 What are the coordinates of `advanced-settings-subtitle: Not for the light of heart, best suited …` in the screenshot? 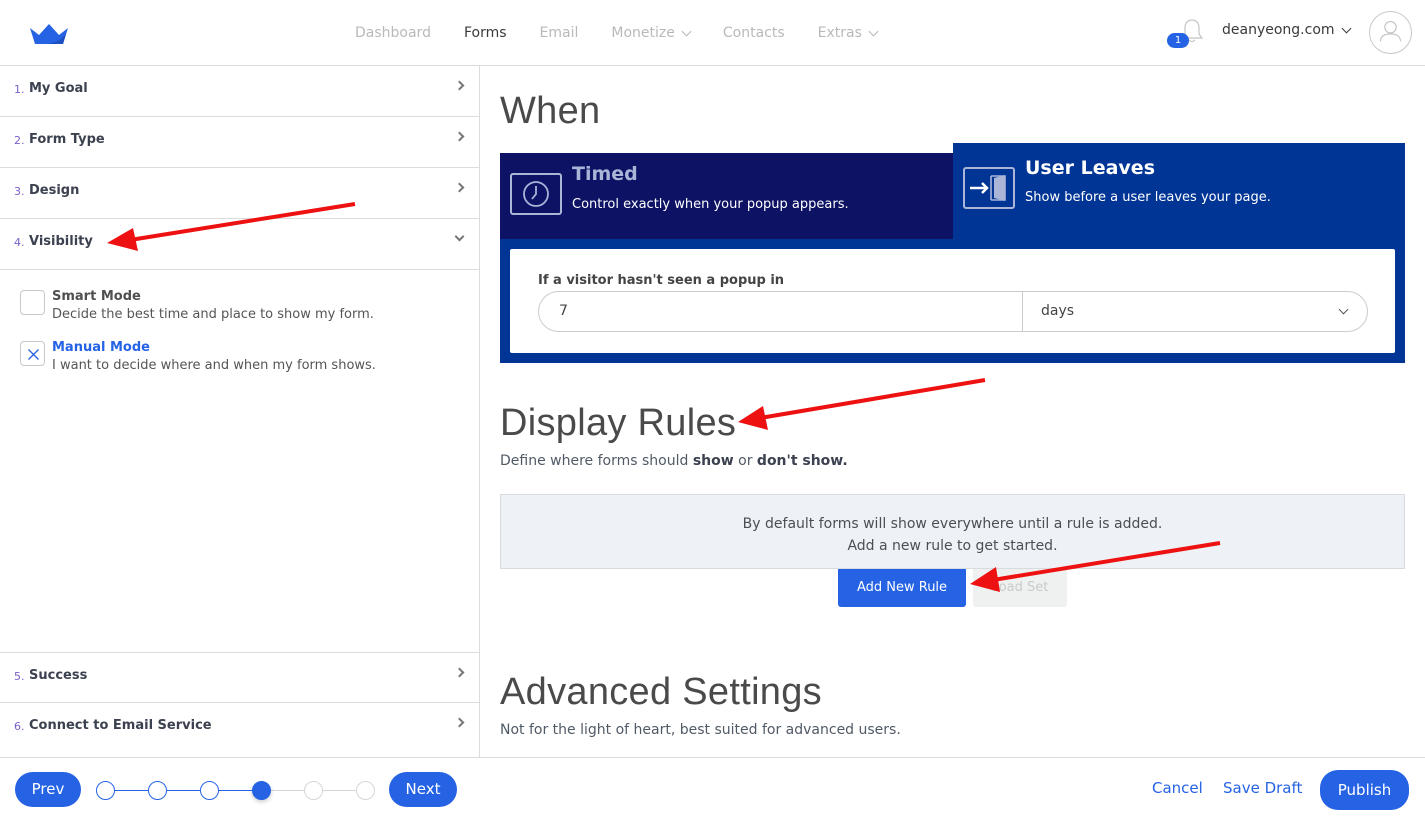 It's located at (700, 730).